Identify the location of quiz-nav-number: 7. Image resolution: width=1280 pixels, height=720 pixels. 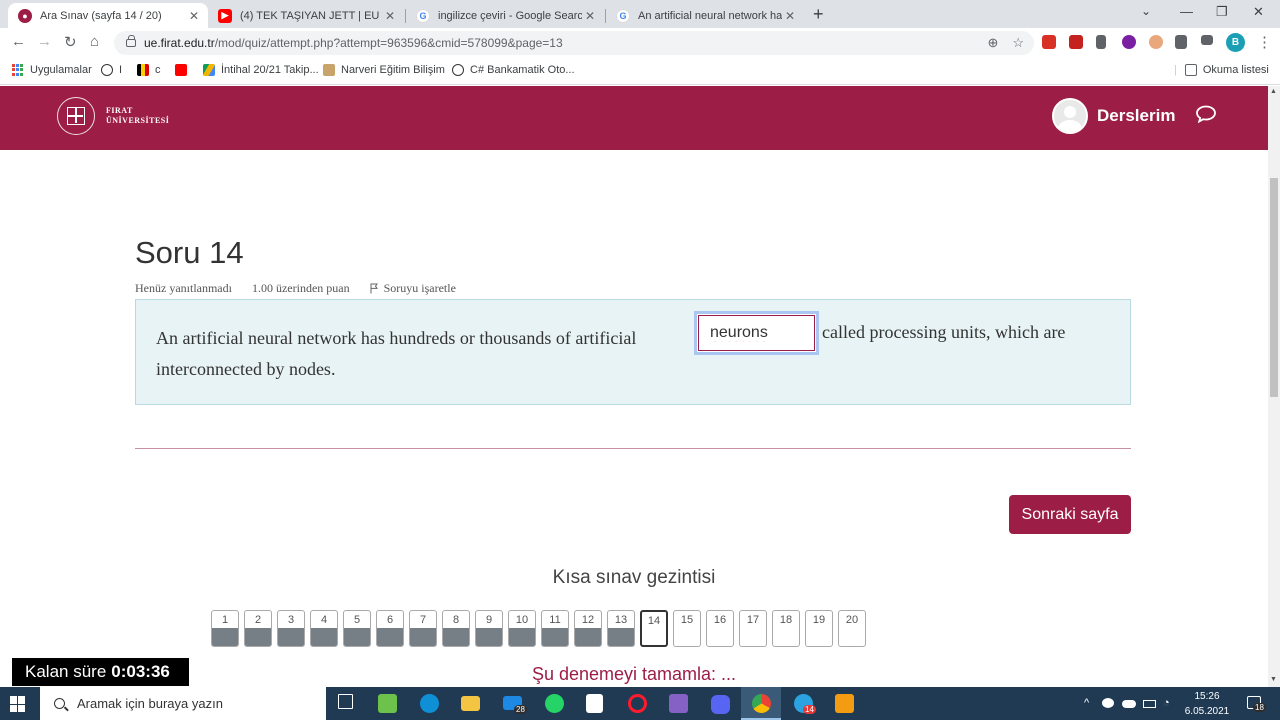
(423, 620).